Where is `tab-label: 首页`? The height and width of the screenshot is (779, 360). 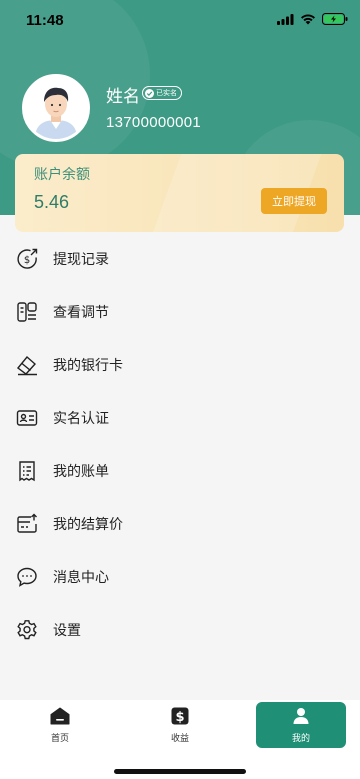 tab-label: 首页 is located at coordinates (59, 739).